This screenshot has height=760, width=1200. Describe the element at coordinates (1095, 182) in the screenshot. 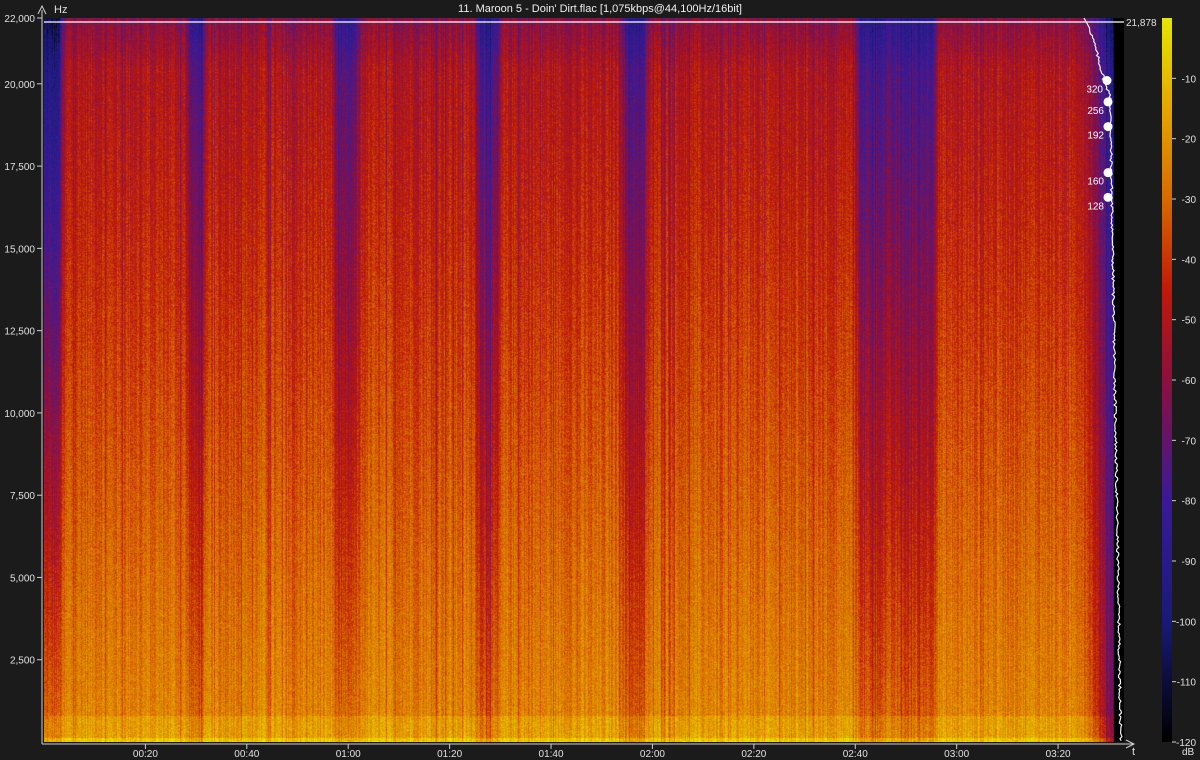

I see `bitrate-marker-label: 160` at that location.